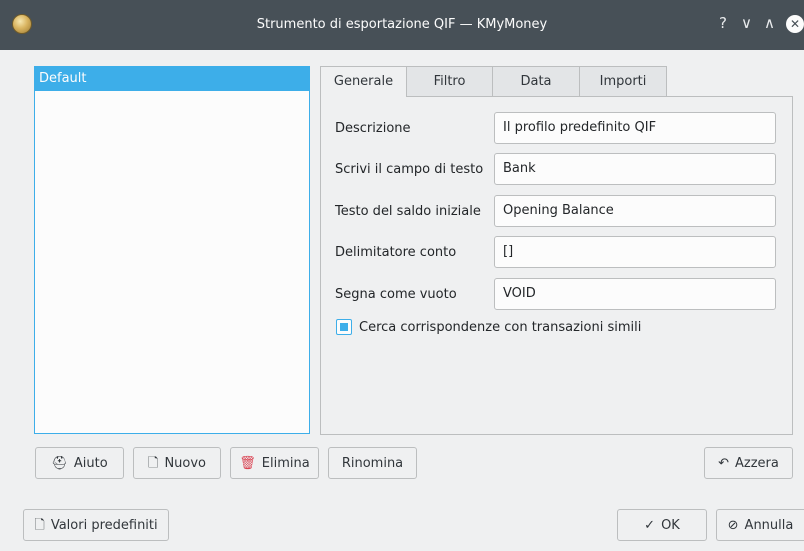 The image size is (804, 551). What do you see at coordinates (623, 81) in the screenshot?
I see `tab-importi: Importi` at bounding box center [623, 81].